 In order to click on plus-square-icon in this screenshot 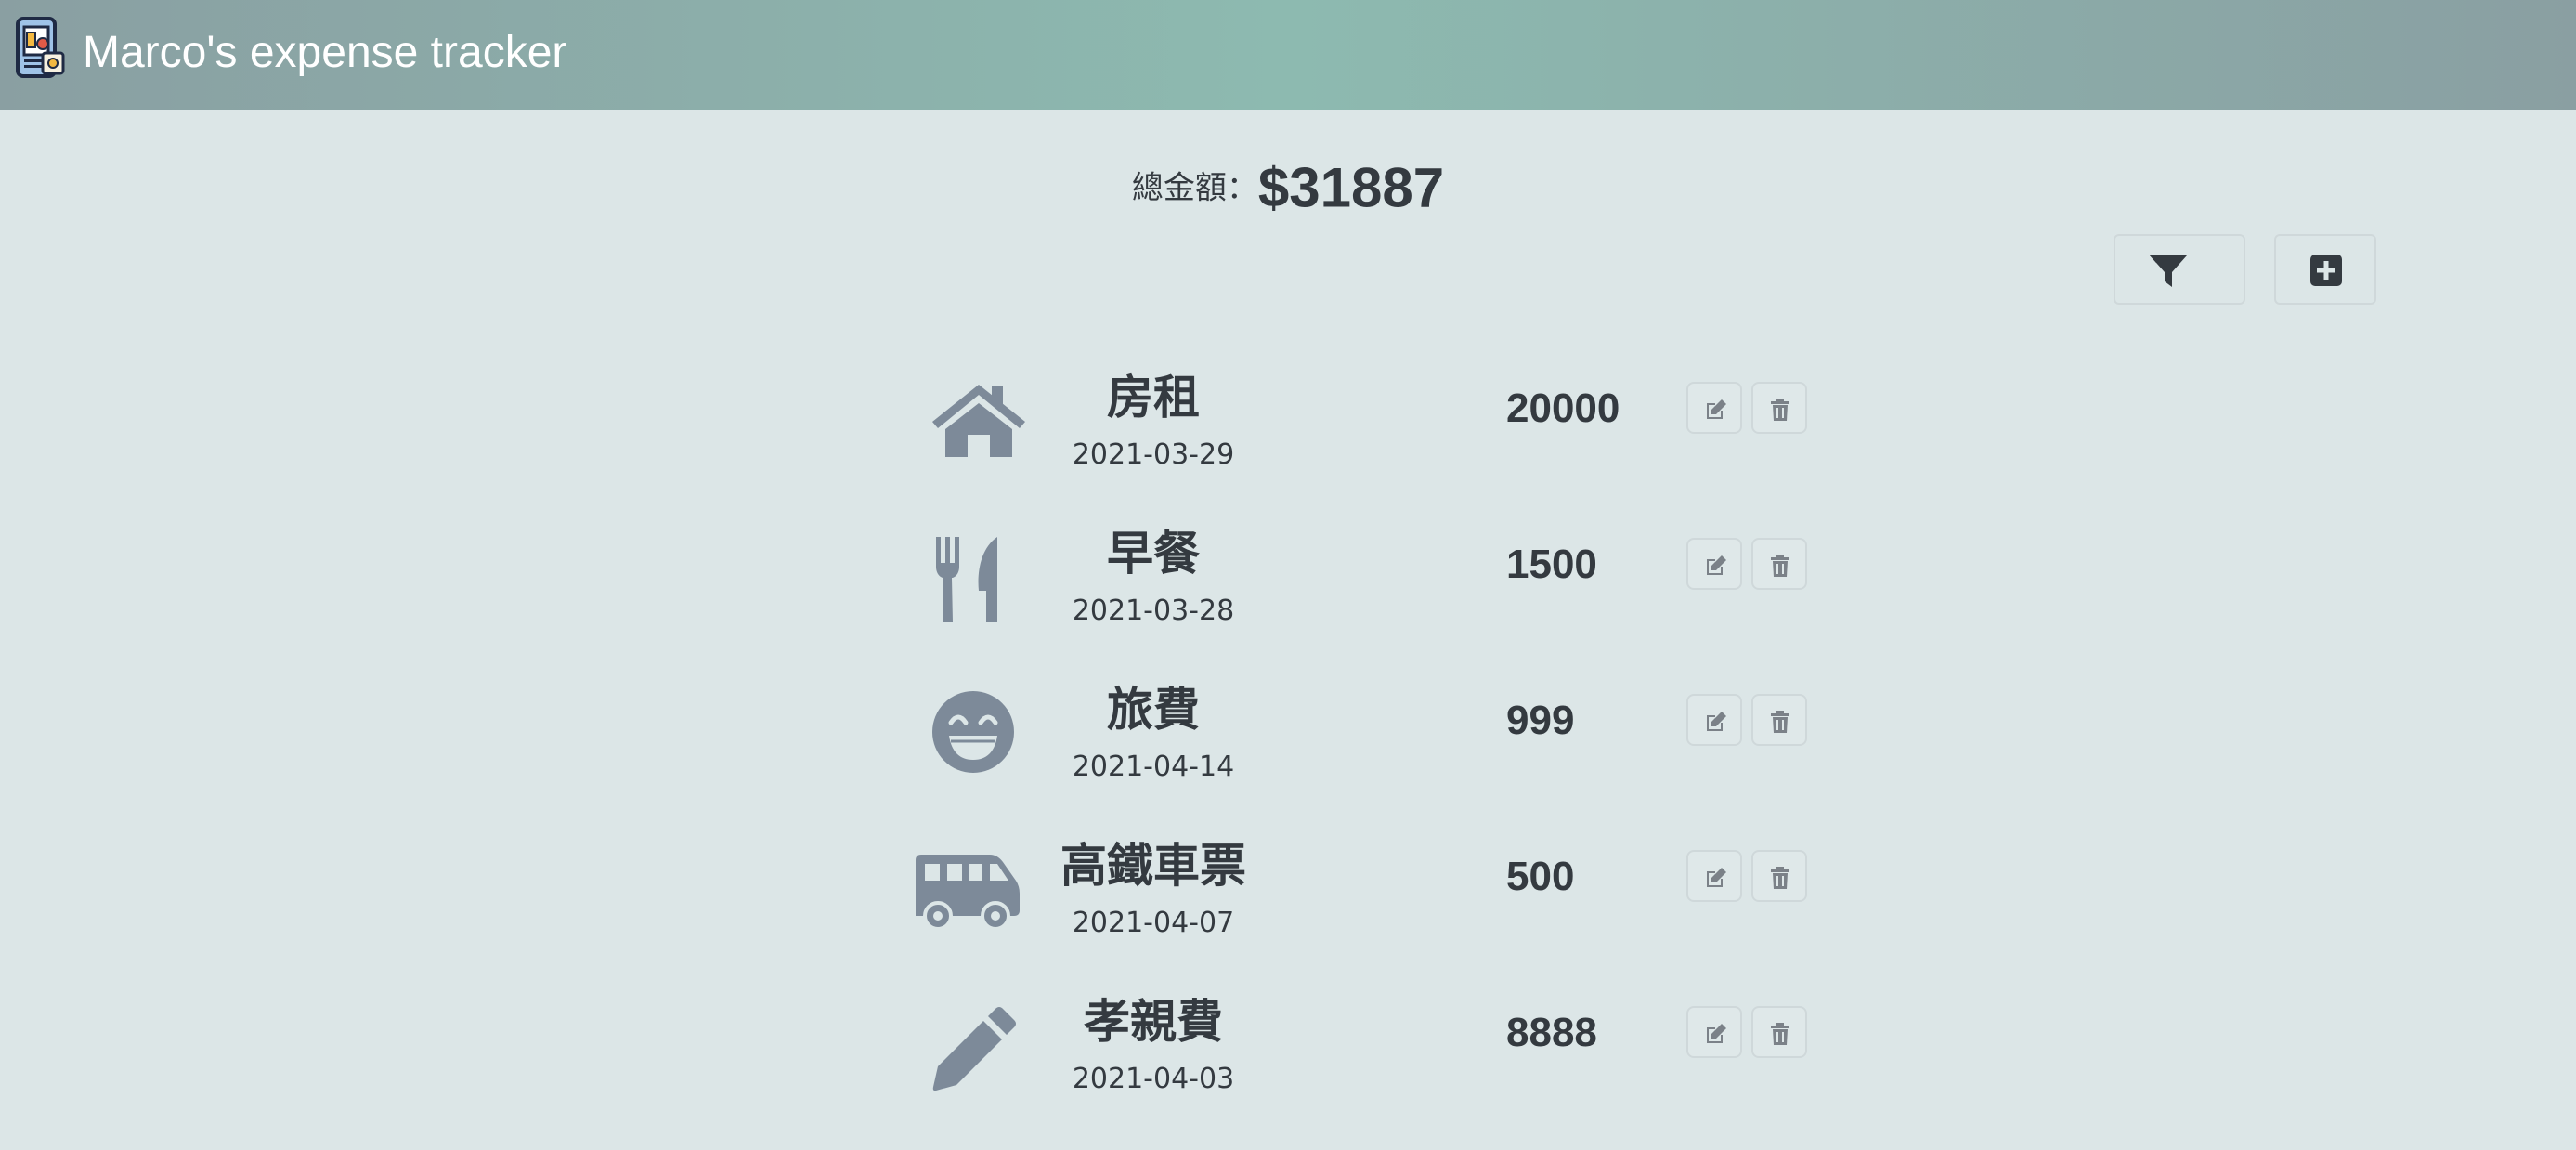, I will do `click(2326, 270)`.